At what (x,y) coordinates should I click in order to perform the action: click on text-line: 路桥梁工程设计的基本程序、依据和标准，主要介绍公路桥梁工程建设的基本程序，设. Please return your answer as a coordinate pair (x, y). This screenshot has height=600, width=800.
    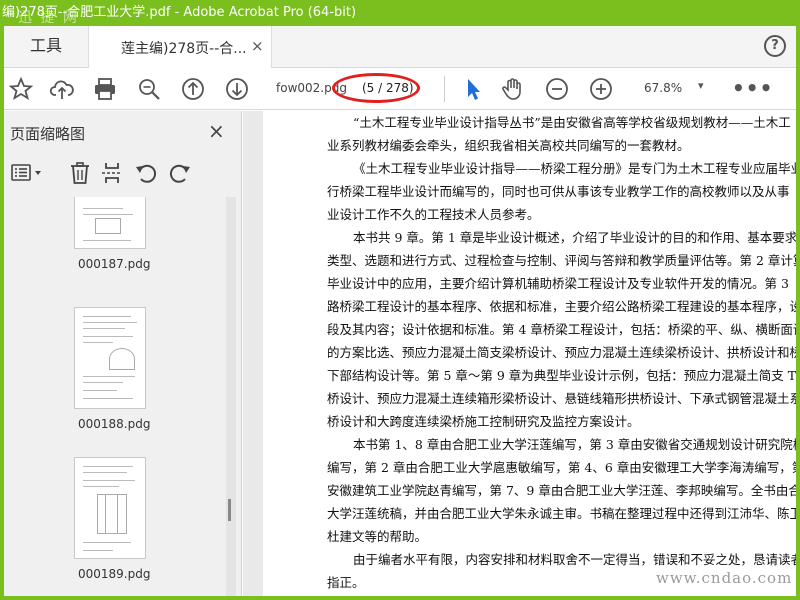
    Looking at the image, I should click on (561, 306).